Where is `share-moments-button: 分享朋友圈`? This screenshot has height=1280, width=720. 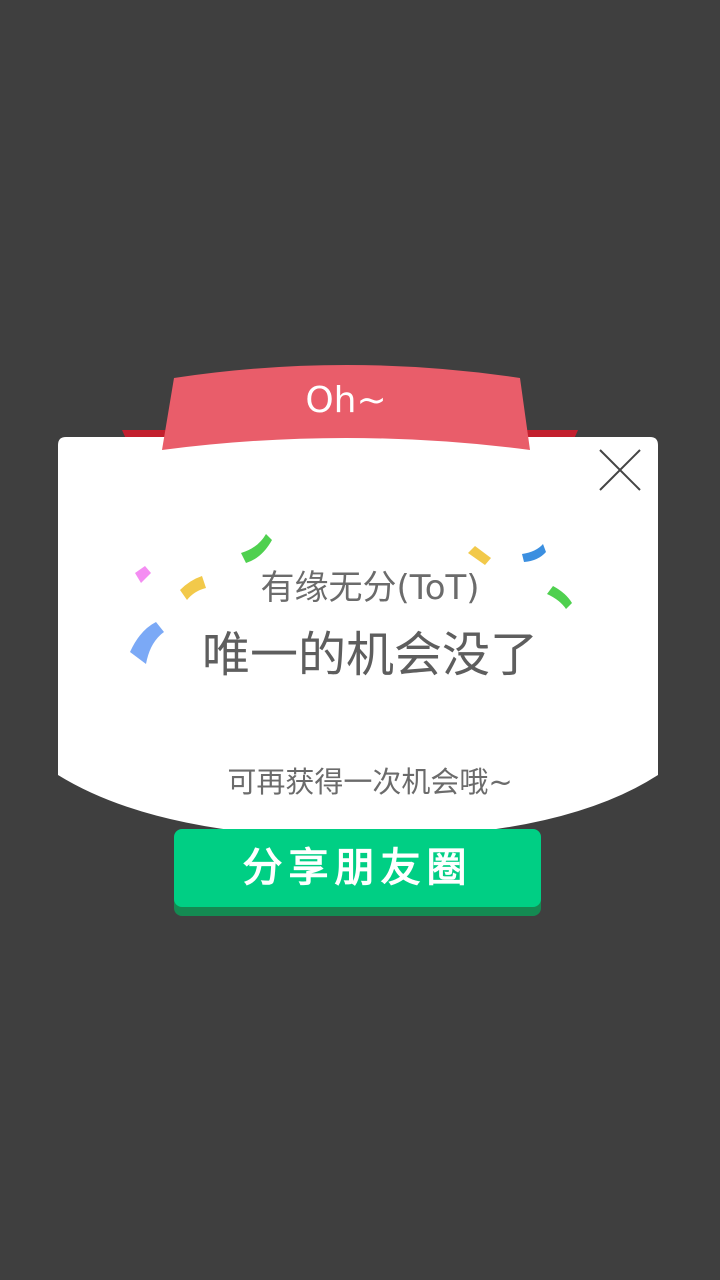 share-moments-button: 分享朋友圈 is located at coordinates (357, 868).